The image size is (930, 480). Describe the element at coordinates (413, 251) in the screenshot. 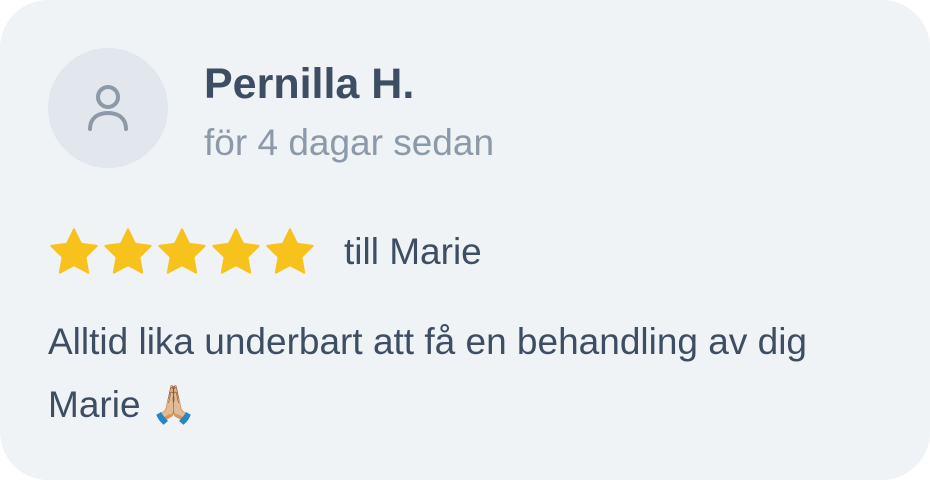

I see `review-recipient: till Marie` at that location.